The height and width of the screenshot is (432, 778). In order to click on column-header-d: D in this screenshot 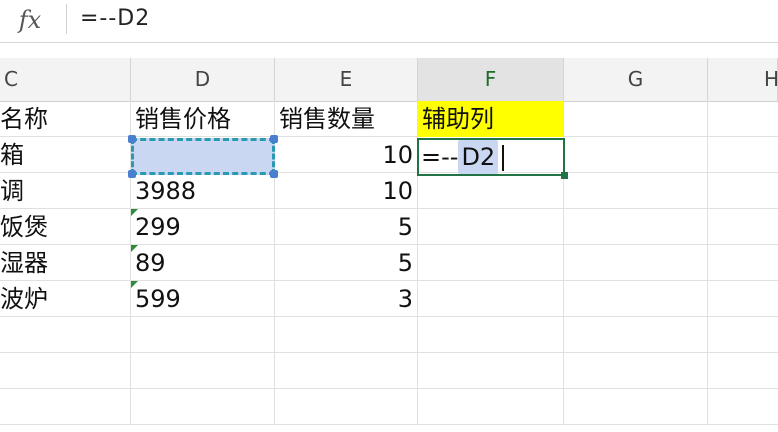, I will do `click(203, 79)`.